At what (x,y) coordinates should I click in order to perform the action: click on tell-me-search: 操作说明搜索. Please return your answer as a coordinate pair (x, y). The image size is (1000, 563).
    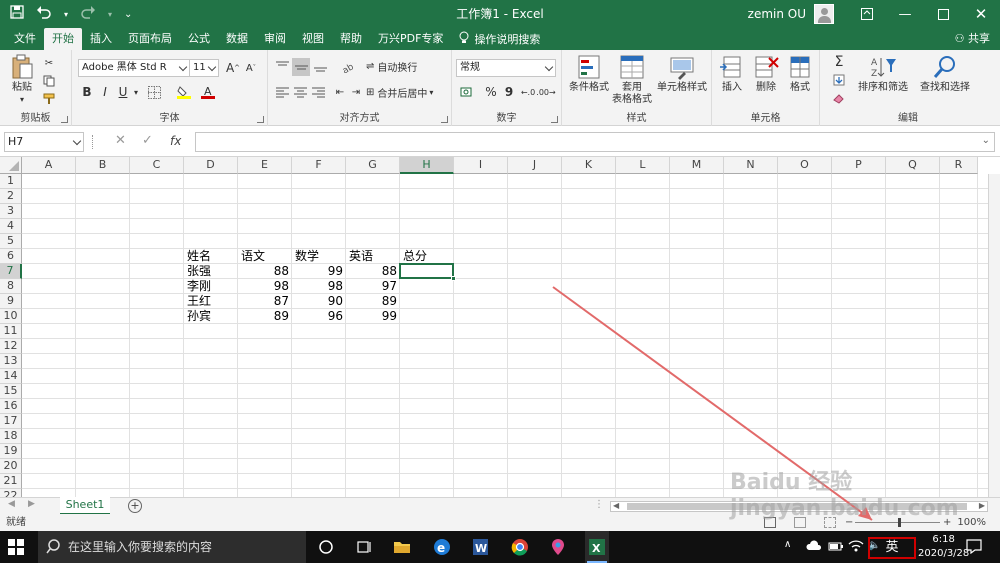
    Looking at the image, I should click on (499, 39).